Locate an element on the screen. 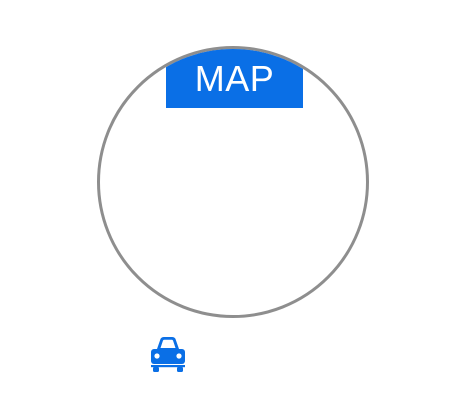 This screenshot has height=408, width=468. map-tab: MAP is located at coordinates (234, 78).